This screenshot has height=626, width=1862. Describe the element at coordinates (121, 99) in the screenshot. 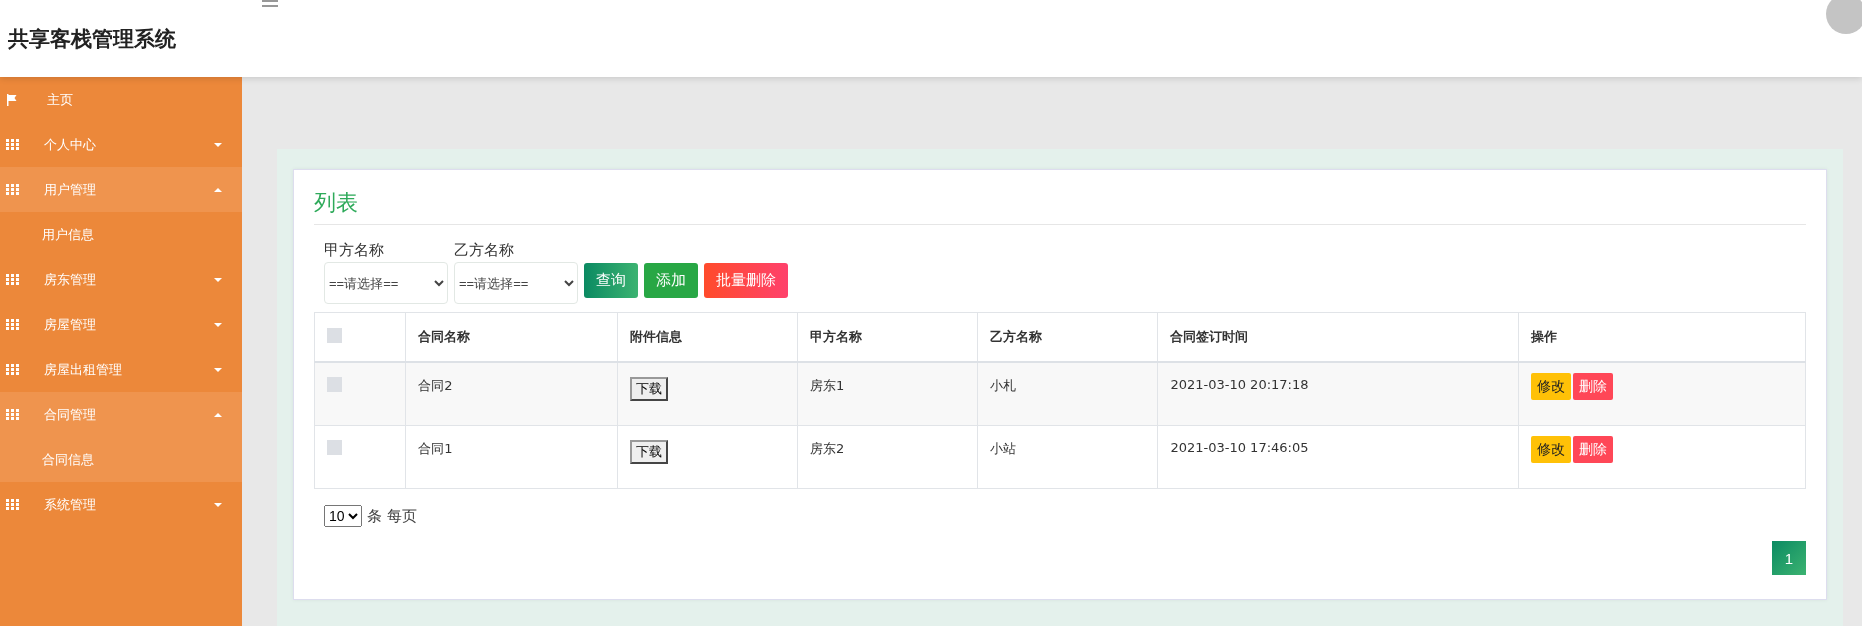

I see `sidebar-item: 主页` at that location.